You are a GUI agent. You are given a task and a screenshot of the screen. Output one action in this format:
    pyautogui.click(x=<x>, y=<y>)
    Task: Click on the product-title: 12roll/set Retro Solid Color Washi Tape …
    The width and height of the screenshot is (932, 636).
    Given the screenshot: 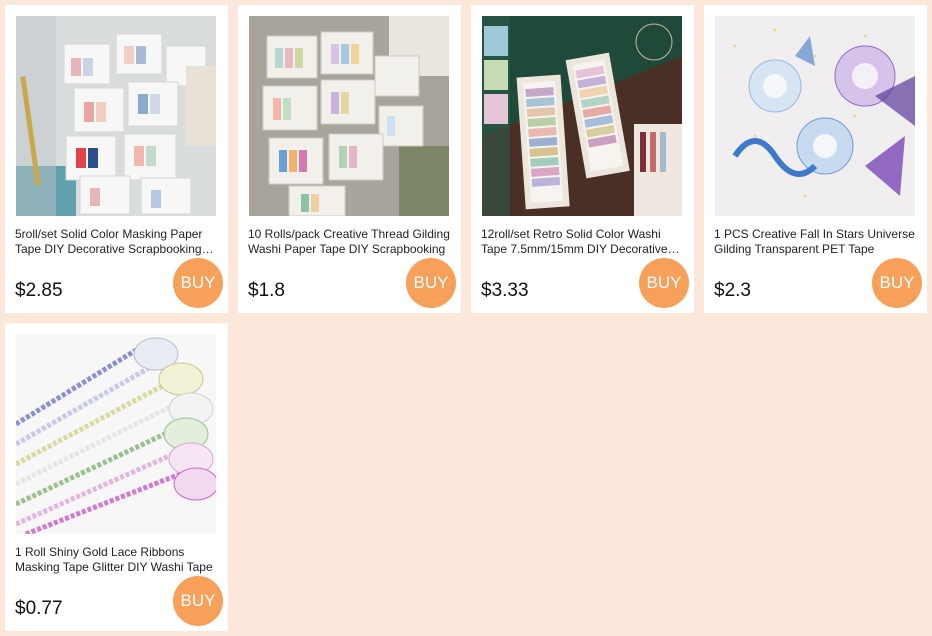 What is the action you would take?
    pyautogui.click(x=583, y=242)
    